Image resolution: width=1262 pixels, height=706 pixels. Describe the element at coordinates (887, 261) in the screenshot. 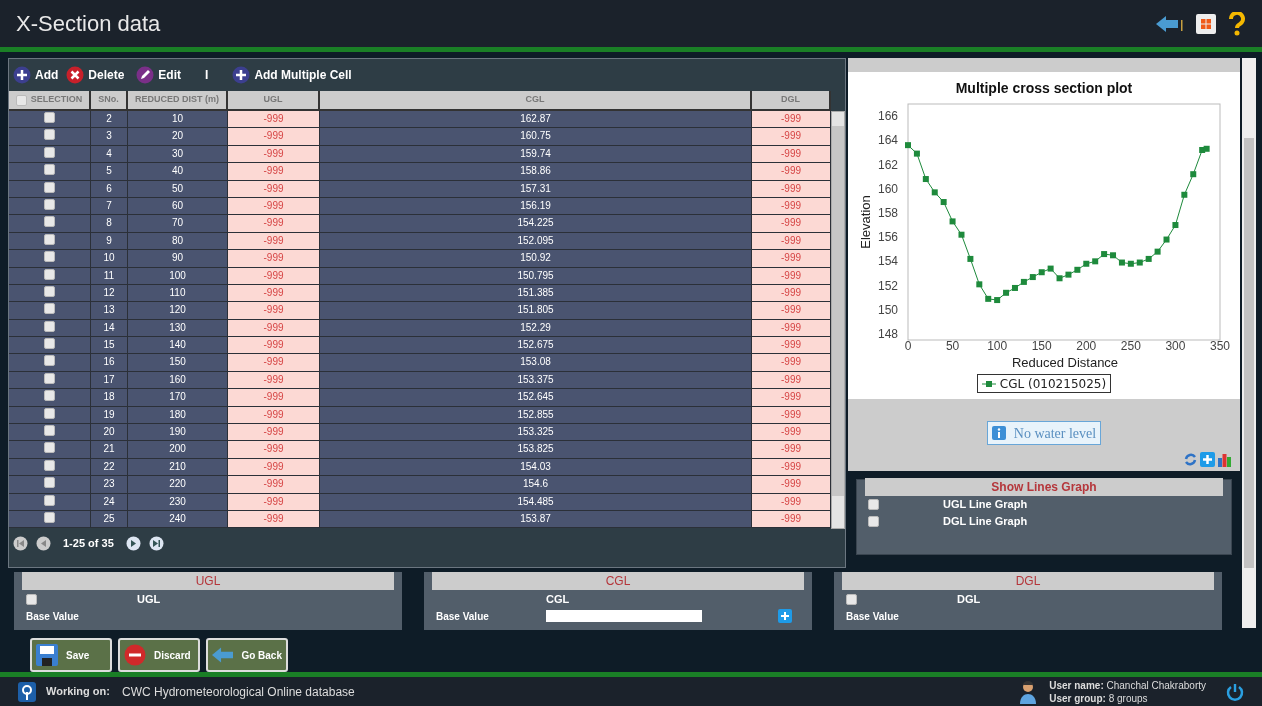

I see `tick-label: 154` at that location.